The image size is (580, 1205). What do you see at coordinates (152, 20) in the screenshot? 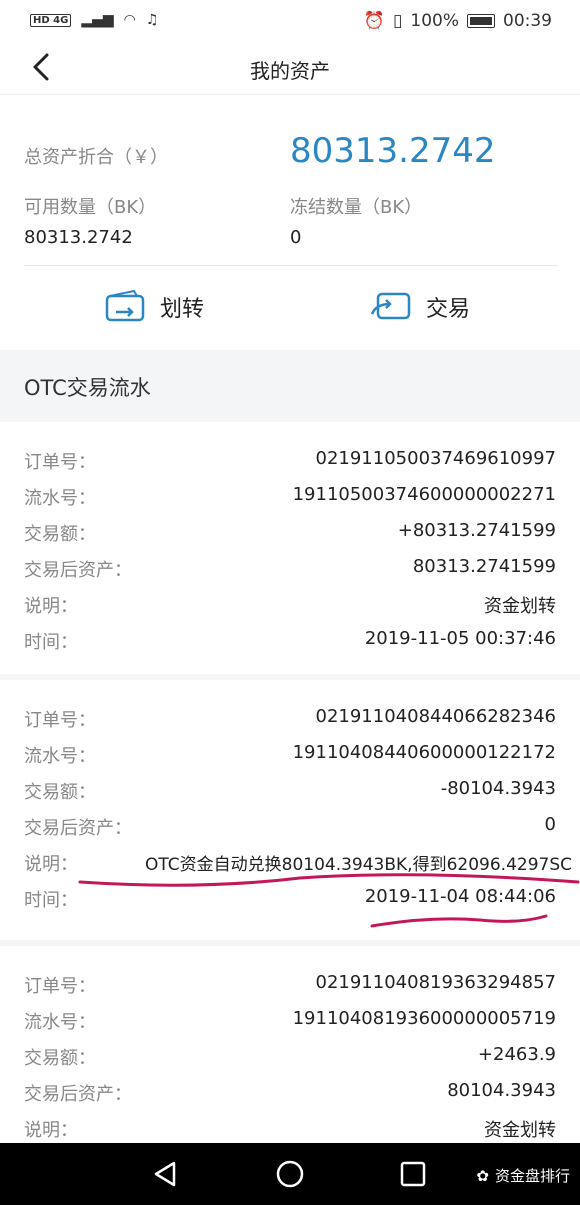
I see `notification-bell-icon: ♫` at bounding box center [152, 20].